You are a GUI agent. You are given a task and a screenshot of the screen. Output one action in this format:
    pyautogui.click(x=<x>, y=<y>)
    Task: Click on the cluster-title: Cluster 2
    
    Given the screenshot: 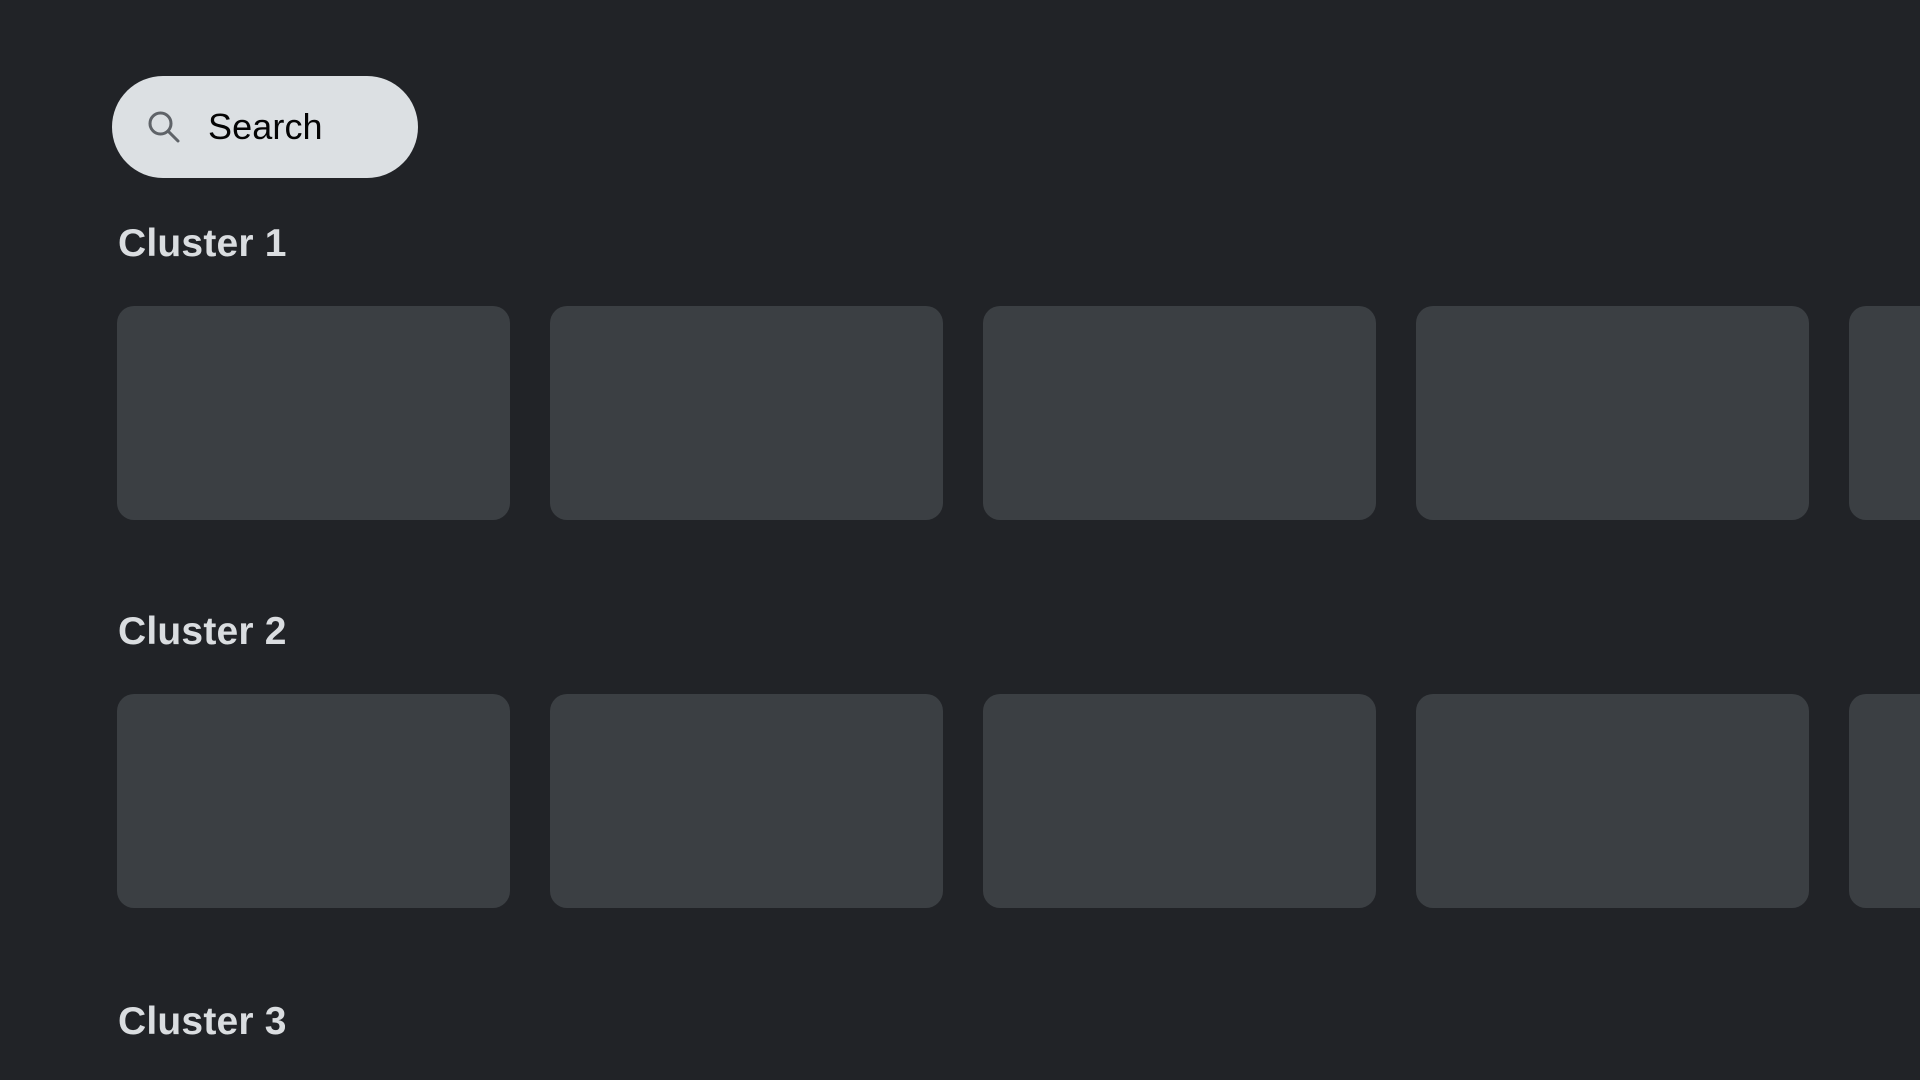 What is the action you would take?
    pyautogui.click(x=202, y=631)
    